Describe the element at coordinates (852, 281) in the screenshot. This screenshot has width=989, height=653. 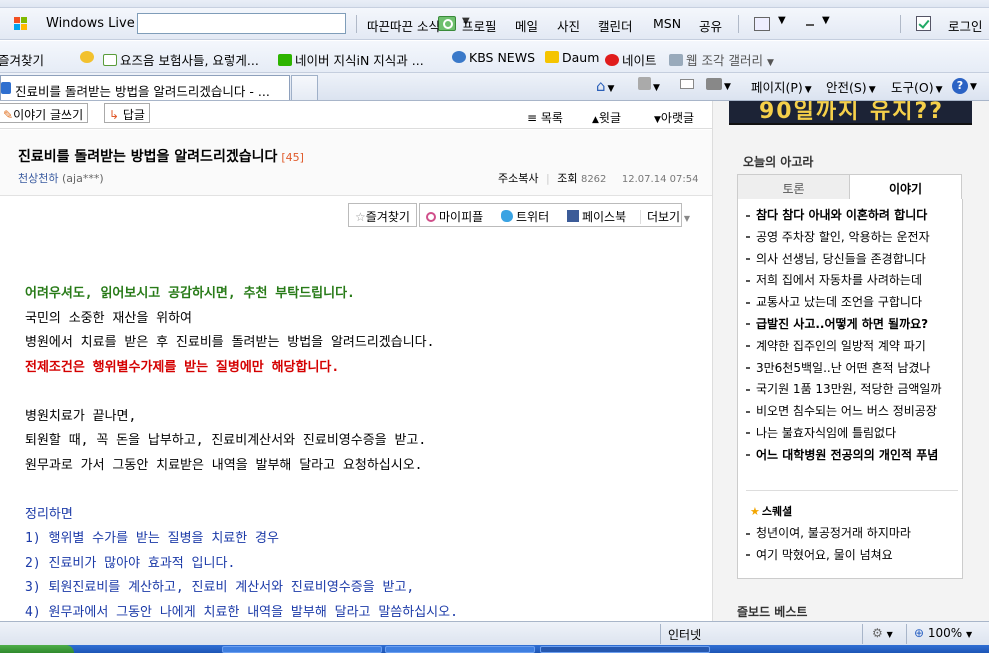
I see `issue-item: 저희 집에서 자동차를 사려하는데` at that location.